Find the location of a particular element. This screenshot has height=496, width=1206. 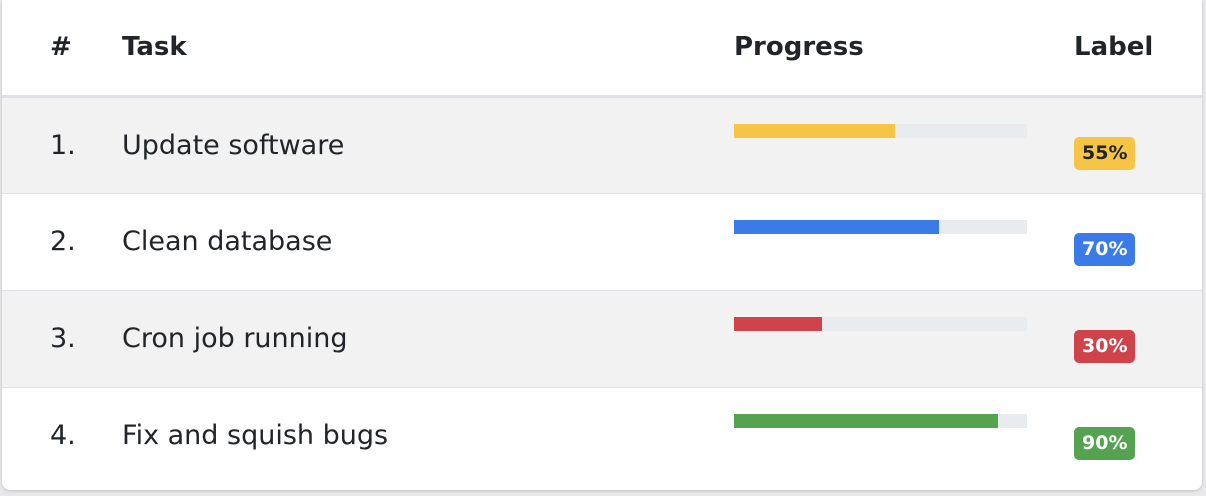

task-name: Fix and squish bugs is located at coordinates (255, 436).